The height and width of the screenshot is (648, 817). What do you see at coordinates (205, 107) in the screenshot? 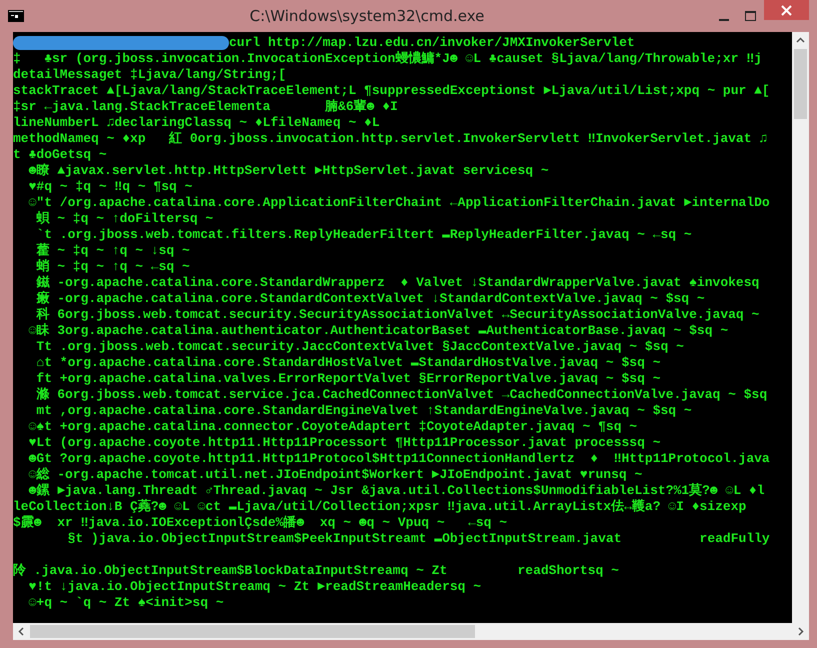
I see `output-line: ‡sr ←java.lang.StackTraceElementa 腩&6輩☻ ♦I` at bounding box center [205, 107].